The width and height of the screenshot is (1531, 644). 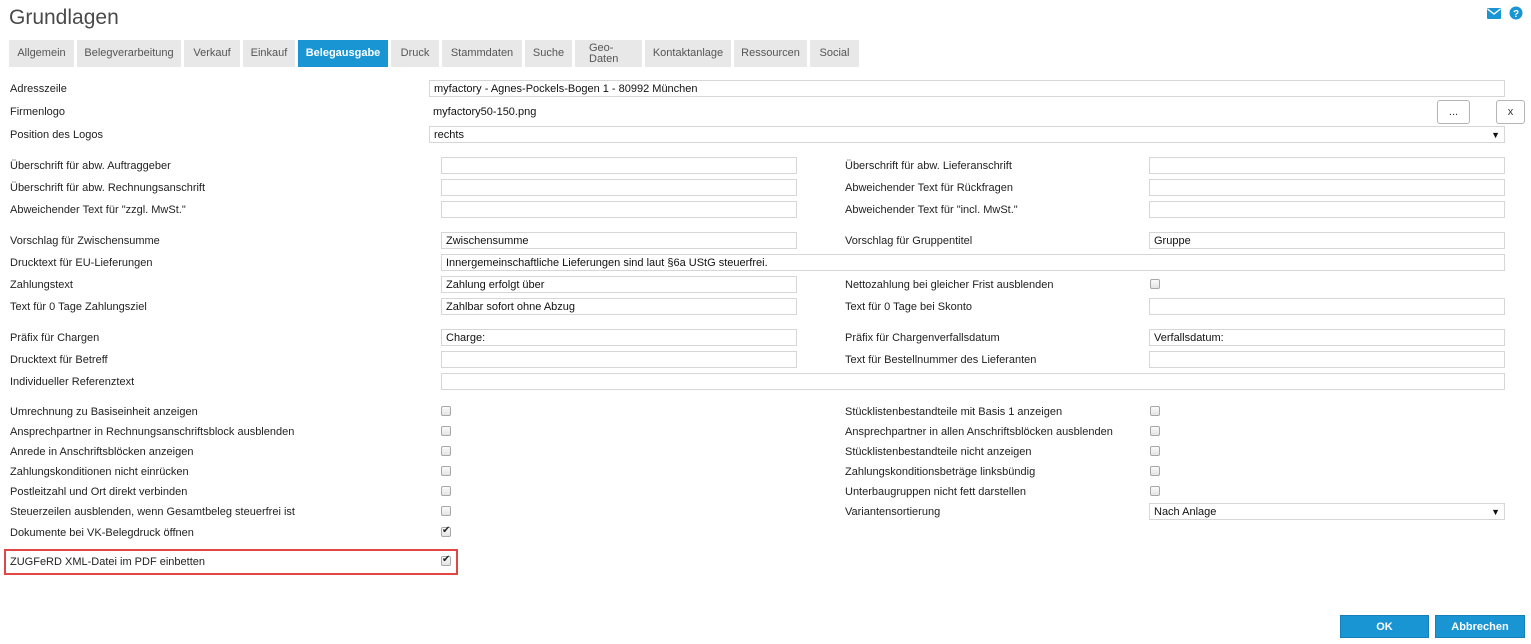 I want to click on praefix-chargen-input: Charge:, so click(x=619, y=337).